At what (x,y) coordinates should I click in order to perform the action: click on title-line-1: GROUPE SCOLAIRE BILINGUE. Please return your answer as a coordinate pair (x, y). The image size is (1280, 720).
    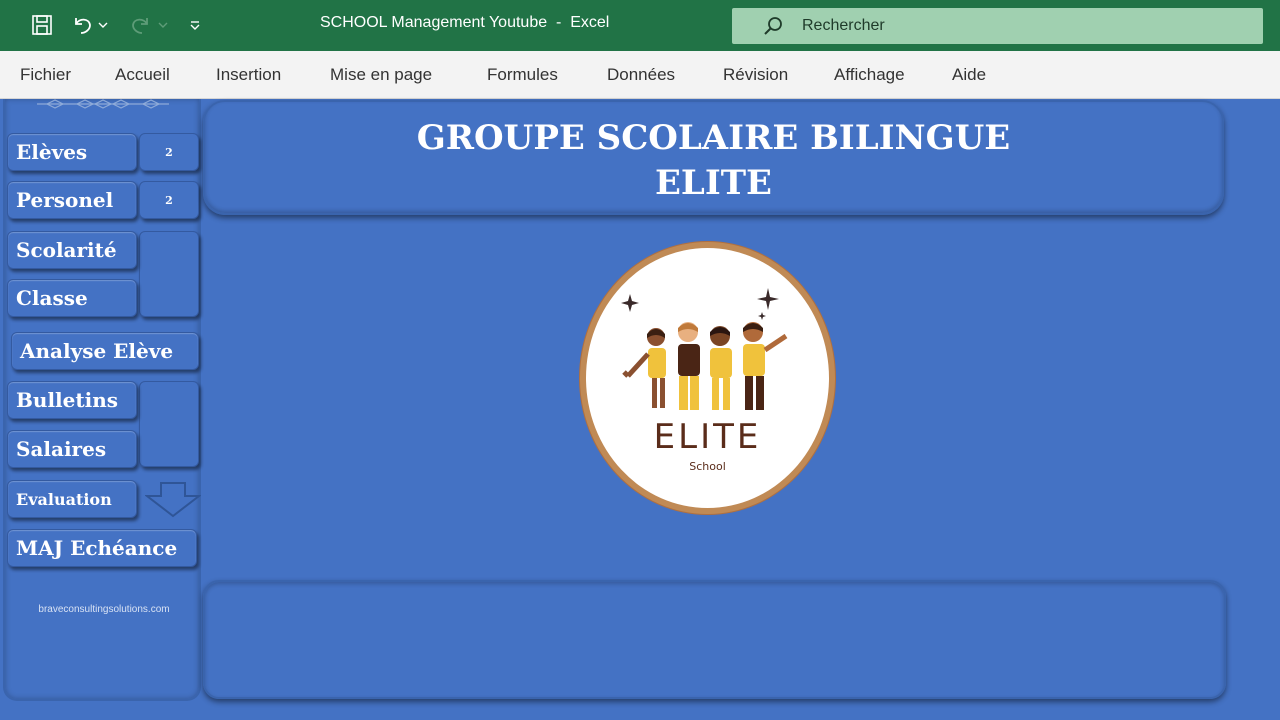
    Looking at the image, I should click on (713, 138).